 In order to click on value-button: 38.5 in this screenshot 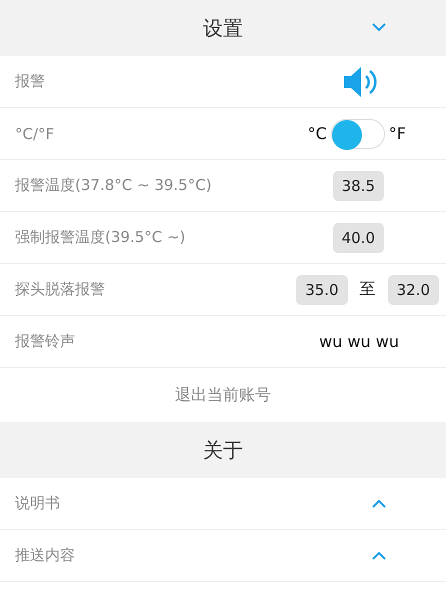, I will do `click(358, 185)`.